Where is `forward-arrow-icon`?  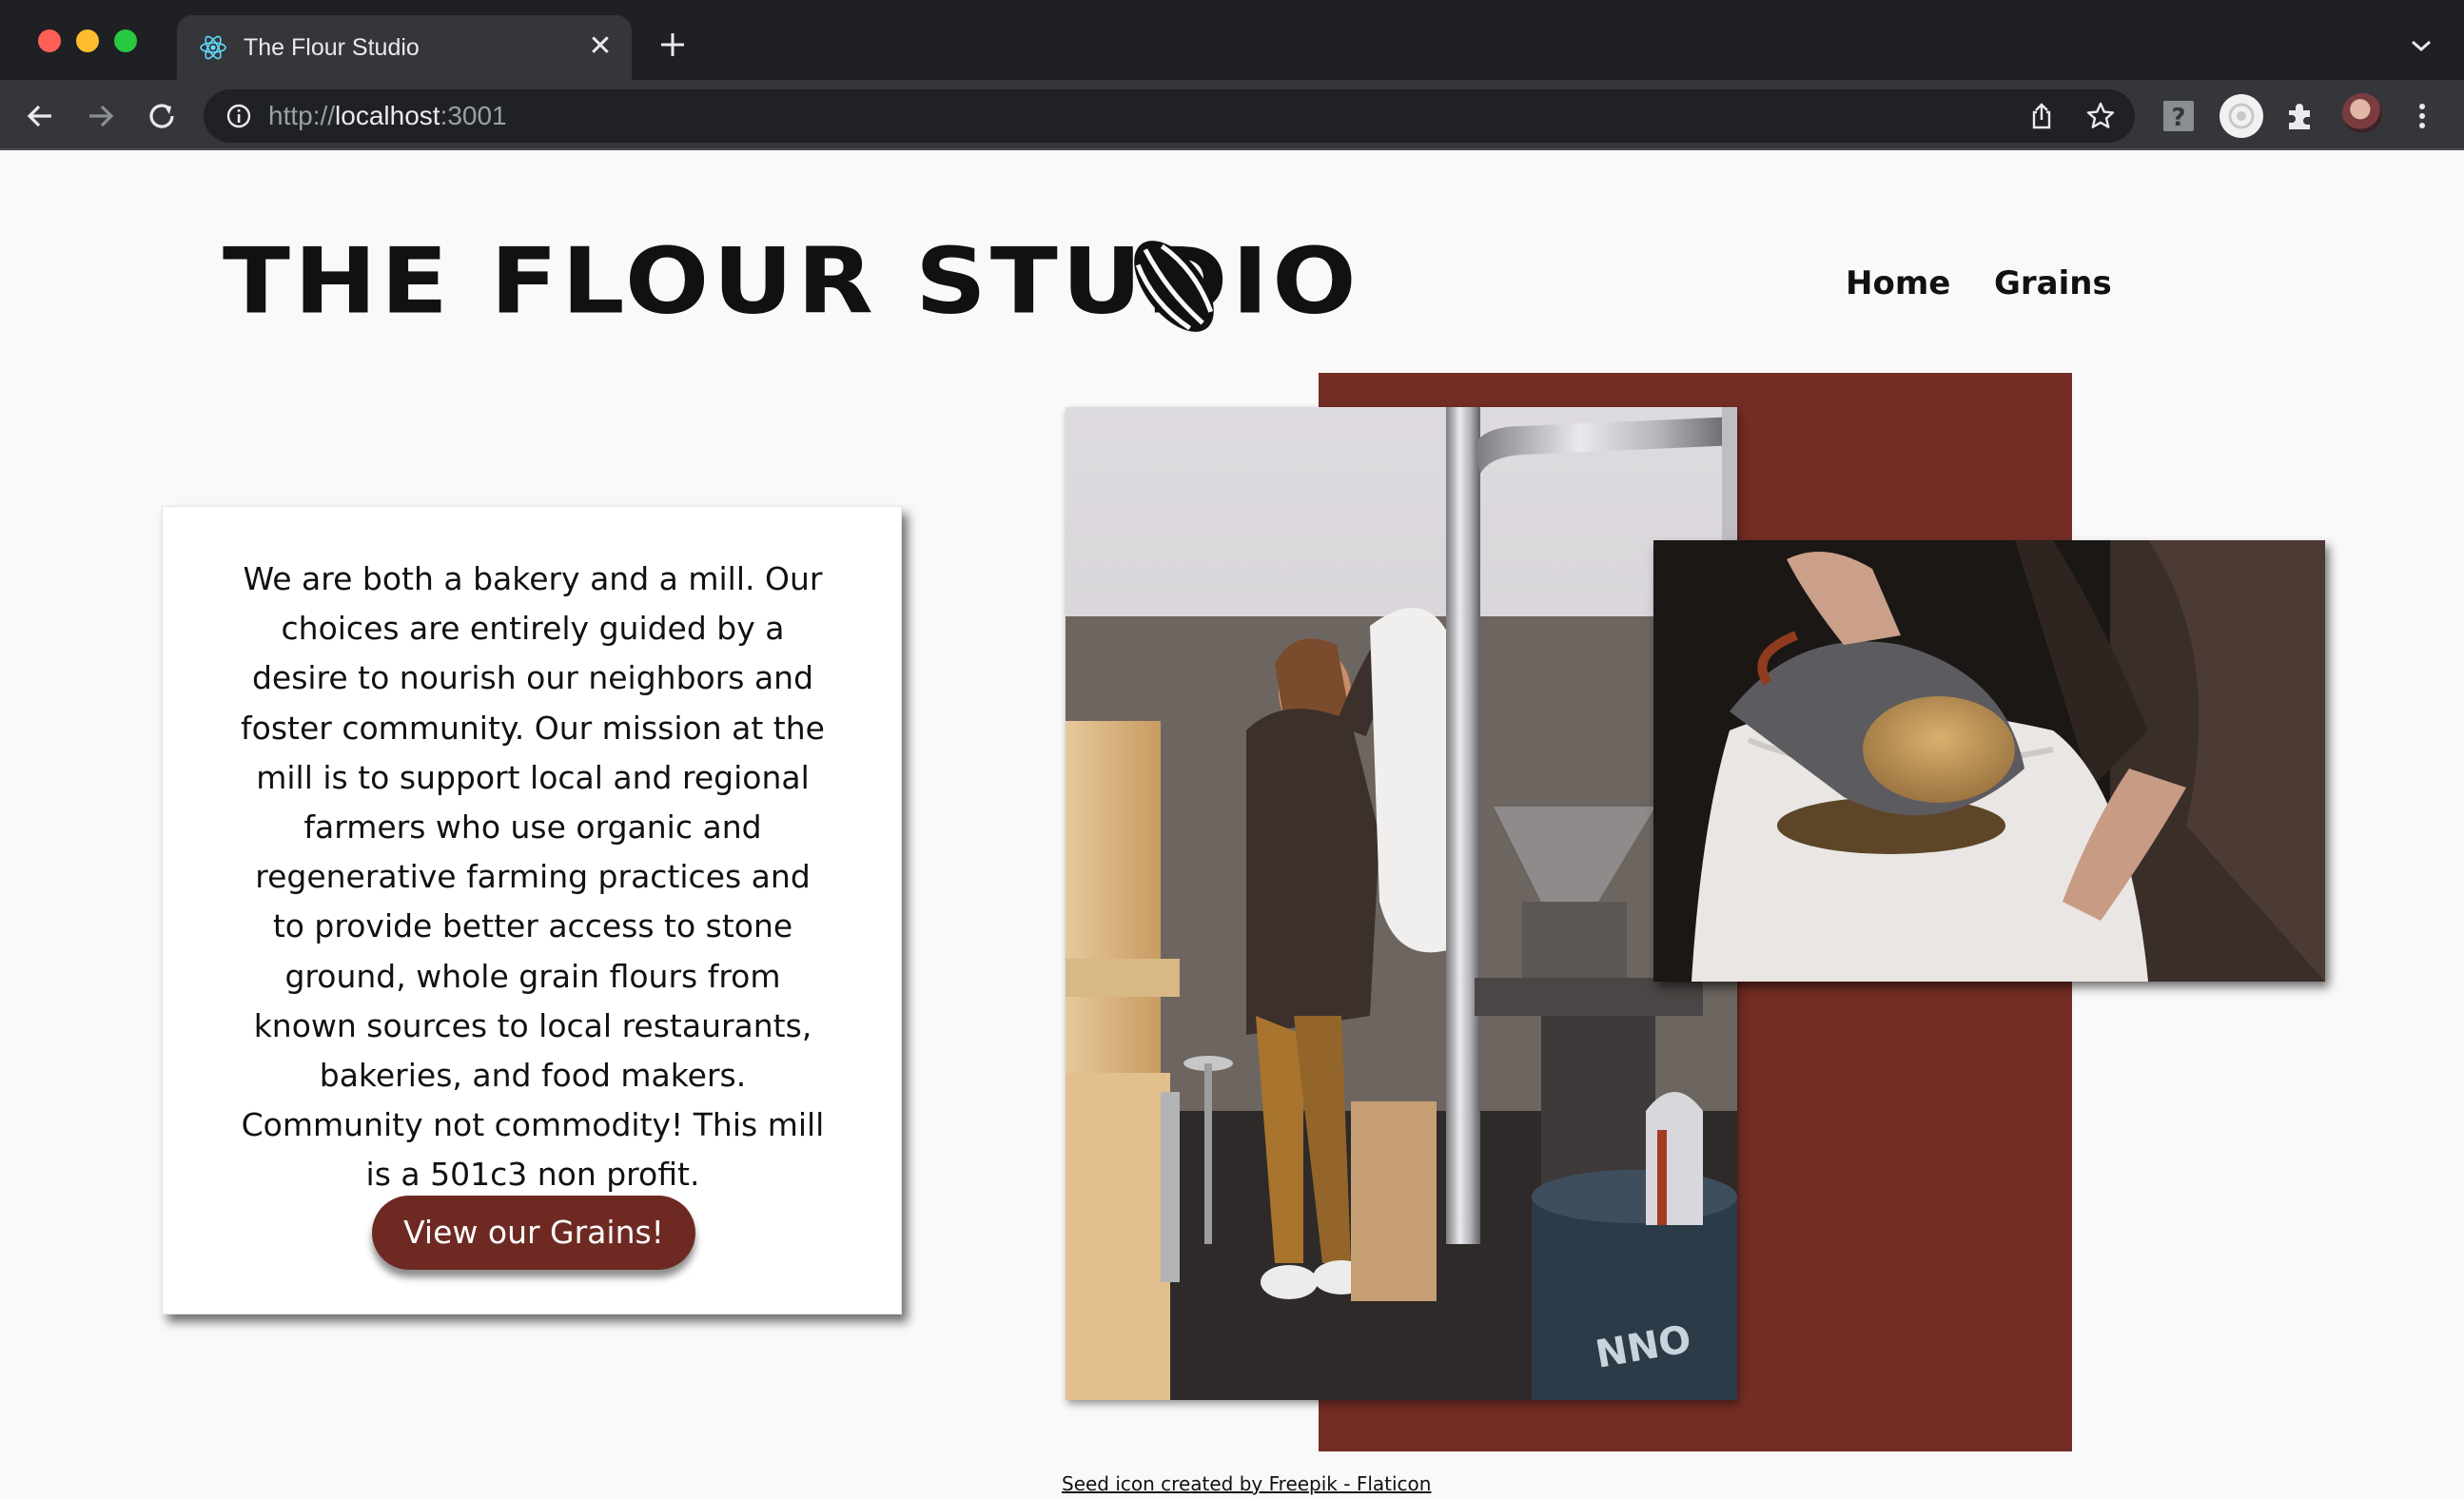 forward-arrow-icon is located at coordinates (101, 116).